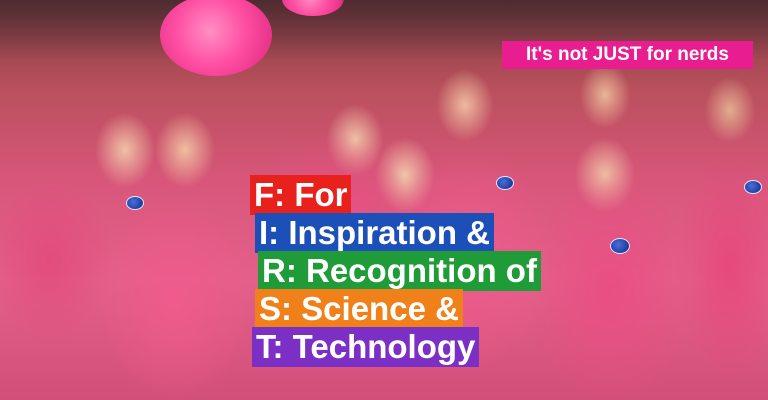 This screenshot has width=768, height=400. I want to click on acronym-line-i: I: Inspiration &, so click(374, 233).